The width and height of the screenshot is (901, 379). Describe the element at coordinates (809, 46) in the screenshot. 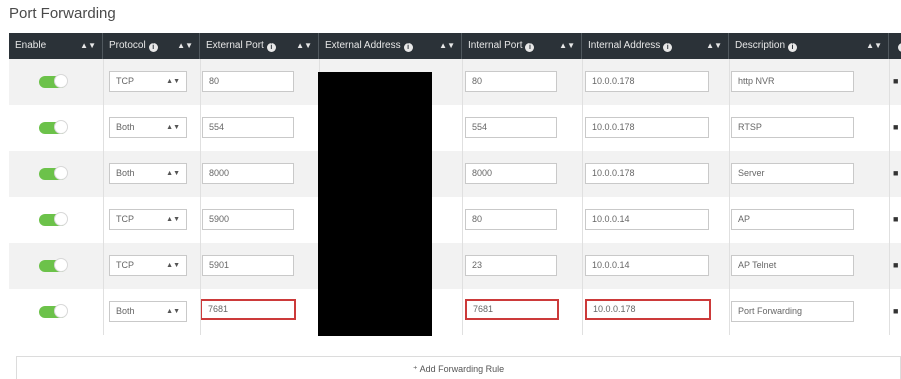

I see `col-description-header: Description i ▲▼` at that location.